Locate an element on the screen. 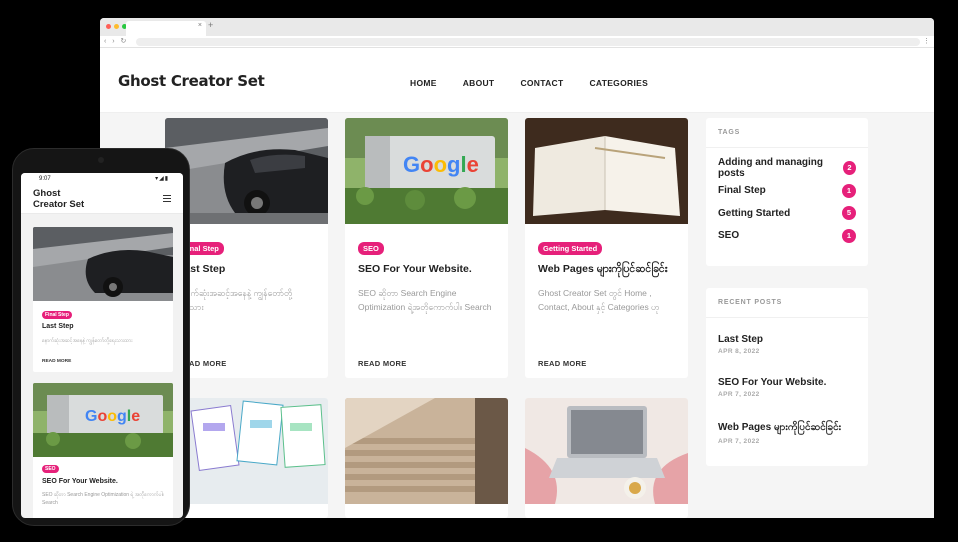 The image size is (958, 542). notebook-image is located at coordinates (606, 171).